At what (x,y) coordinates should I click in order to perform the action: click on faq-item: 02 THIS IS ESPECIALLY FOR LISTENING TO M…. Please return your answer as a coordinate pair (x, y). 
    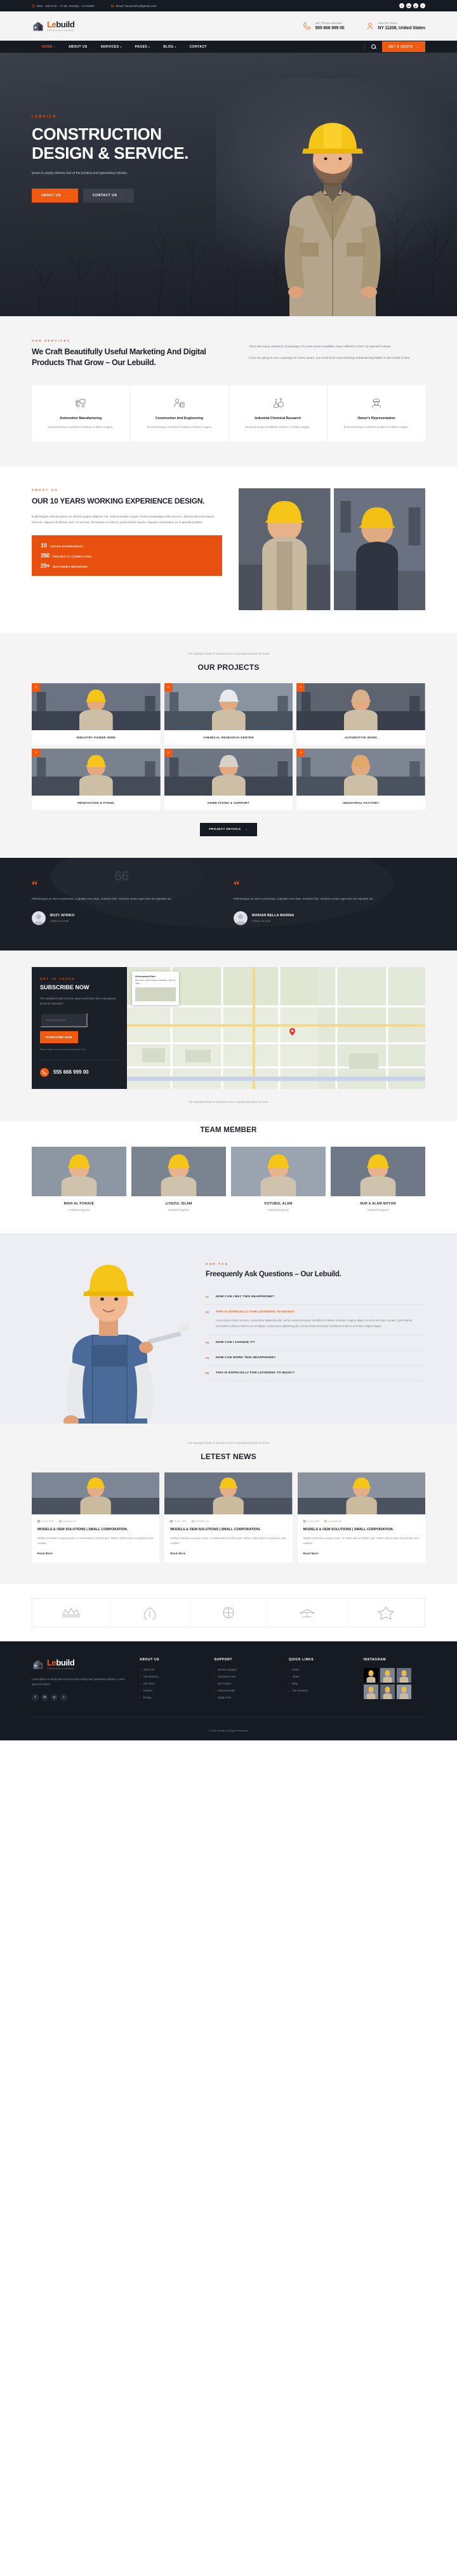
    Looking at the image, I should click on (315, 1320).